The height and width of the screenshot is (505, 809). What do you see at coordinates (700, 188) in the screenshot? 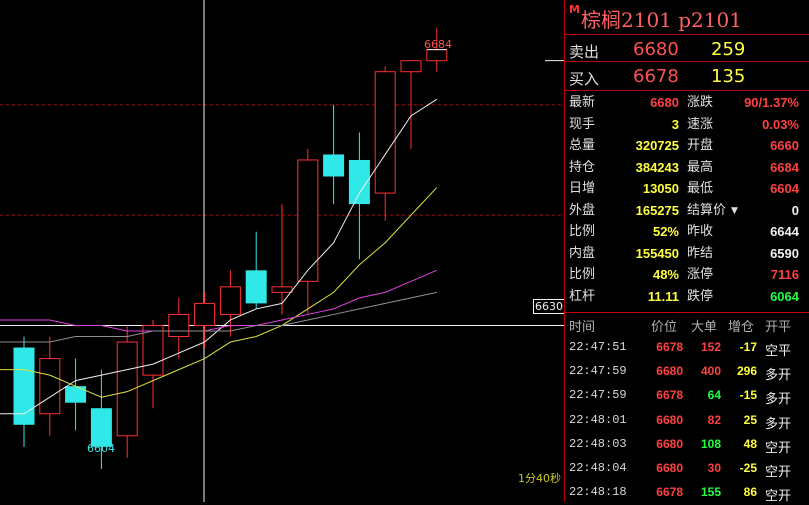
I see `stat-label: 最低` at bounding box center [700, 188].